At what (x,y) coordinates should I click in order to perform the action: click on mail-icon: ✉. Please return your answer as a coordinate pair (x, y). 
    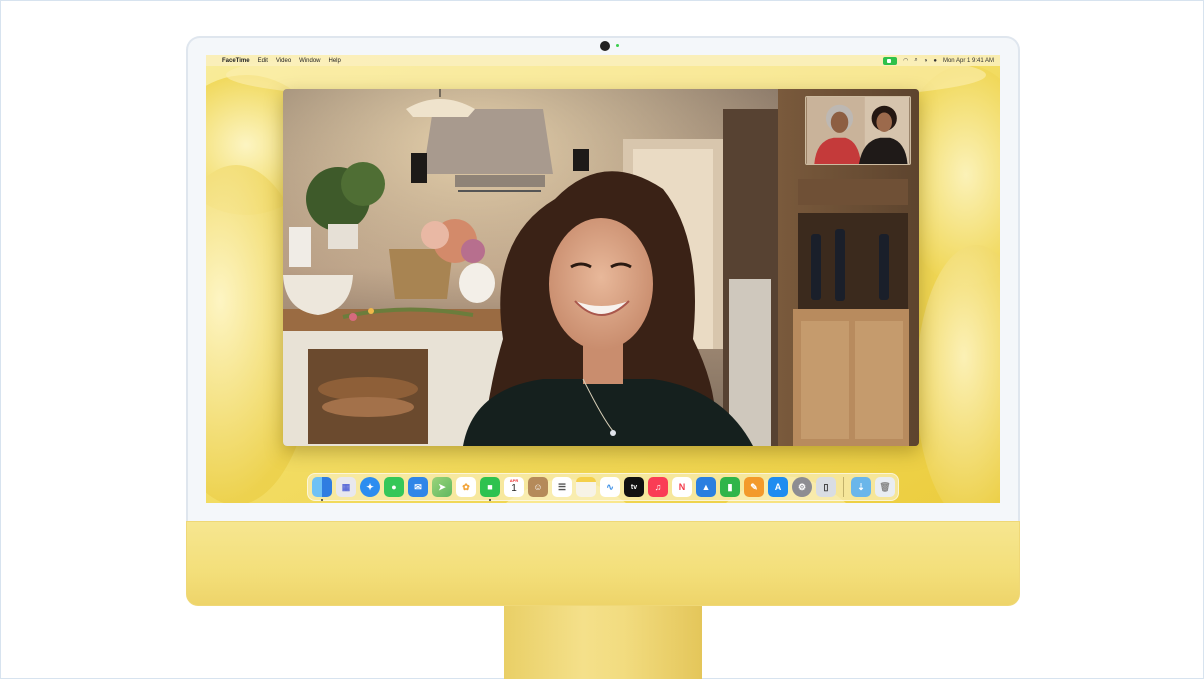
    Looking at the image, I should click on (418, 487).